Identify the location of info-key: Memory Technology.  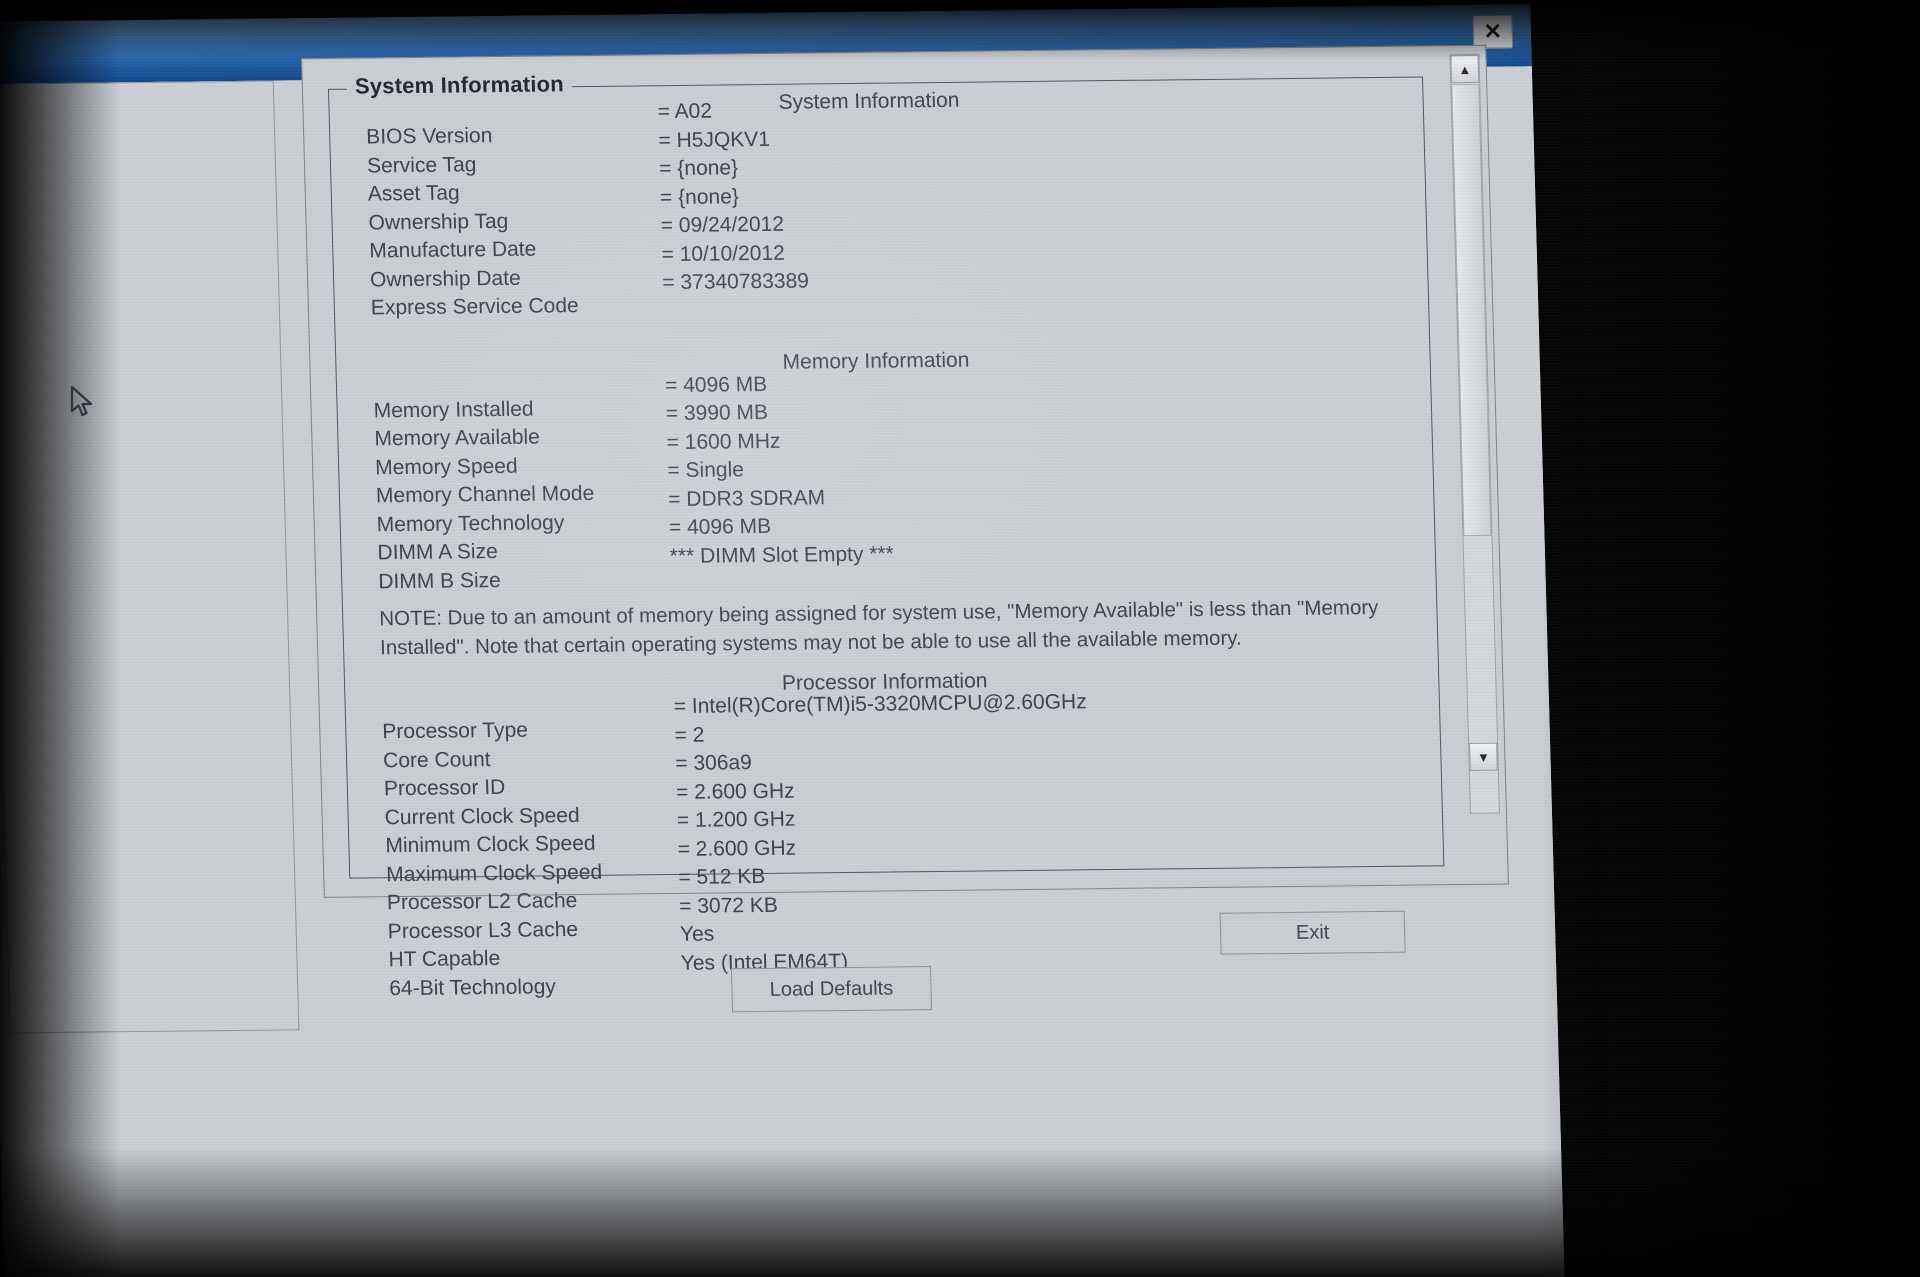
(470, 523).